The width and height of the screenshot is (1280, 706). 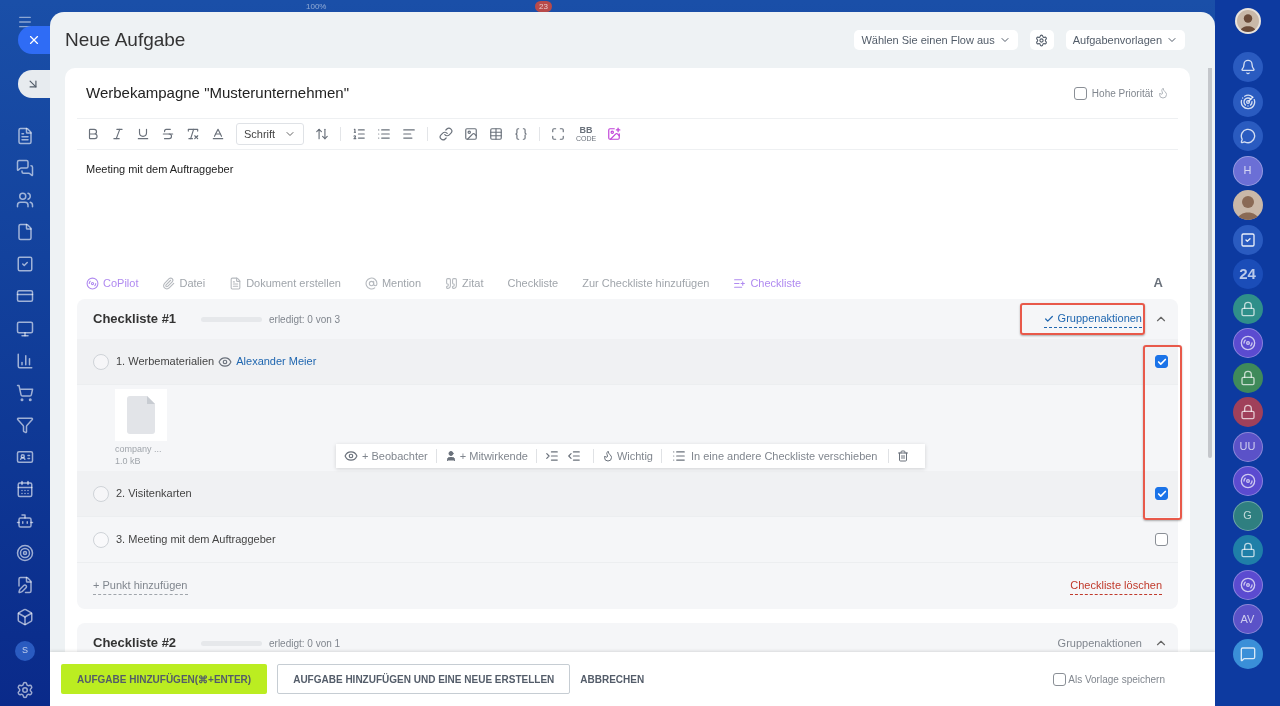 I want to click on avatar-initials: AV, so click(x=1247, y=619).